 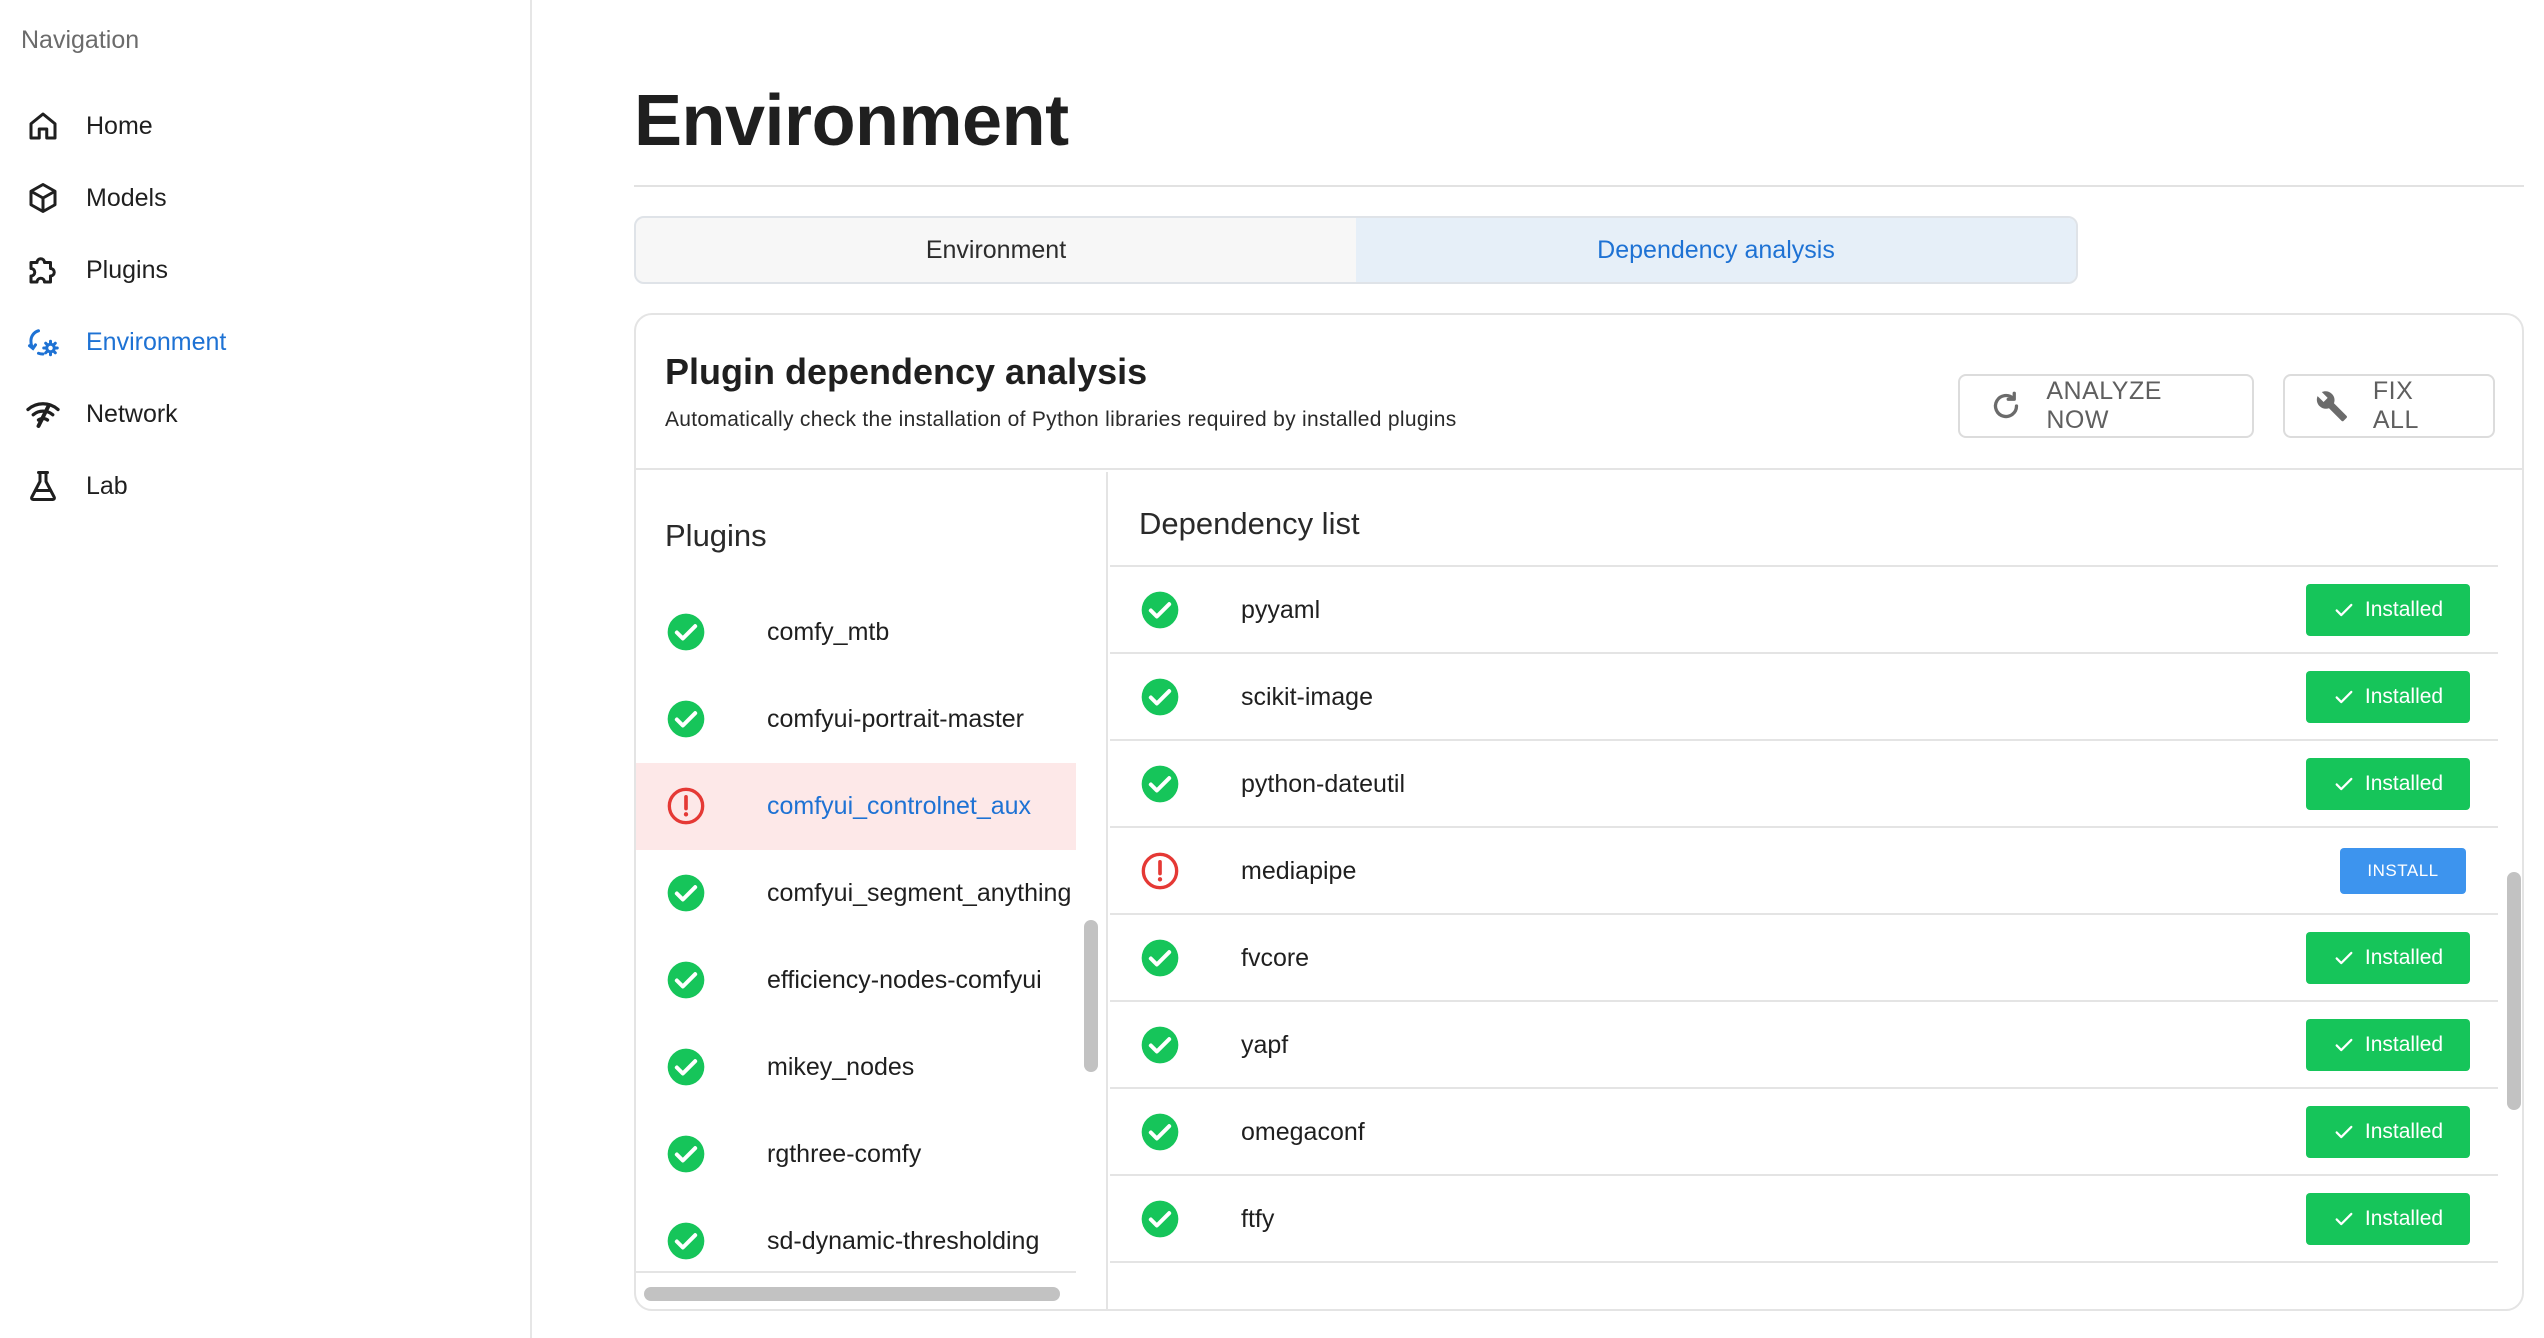 I want to click on install-button: INSTALL, so click(x=2403, y=871).